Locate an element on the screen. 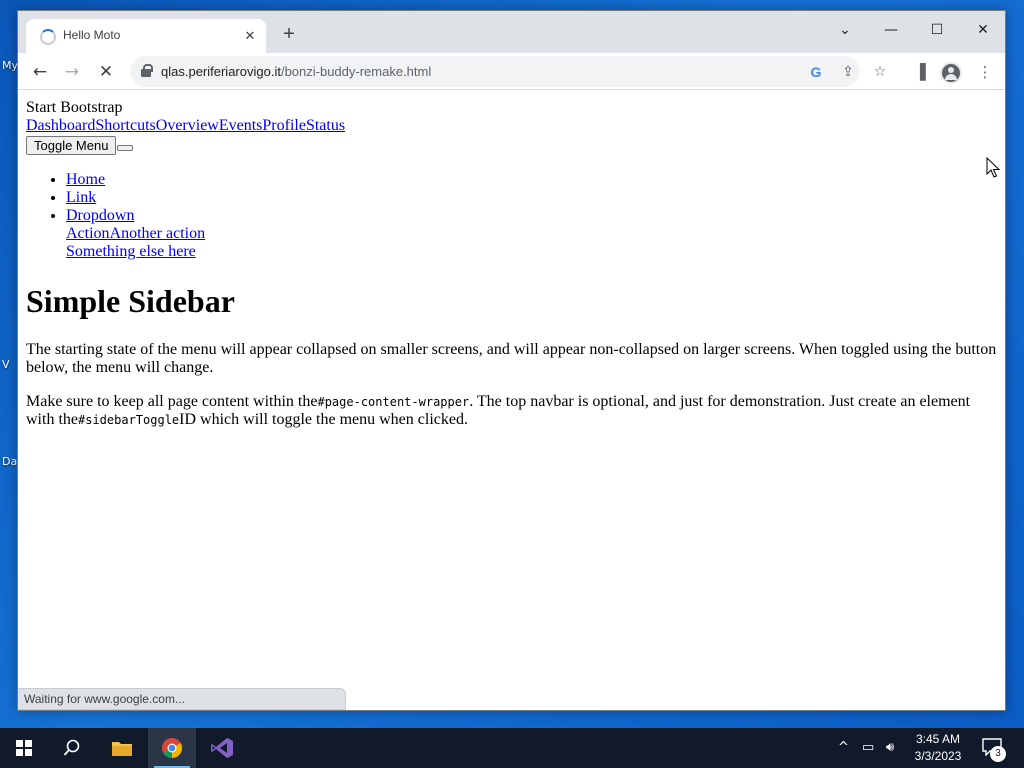 This screenshot has height=768, width=1024. loading-spinner-icon is located at coordinates (48, 37).